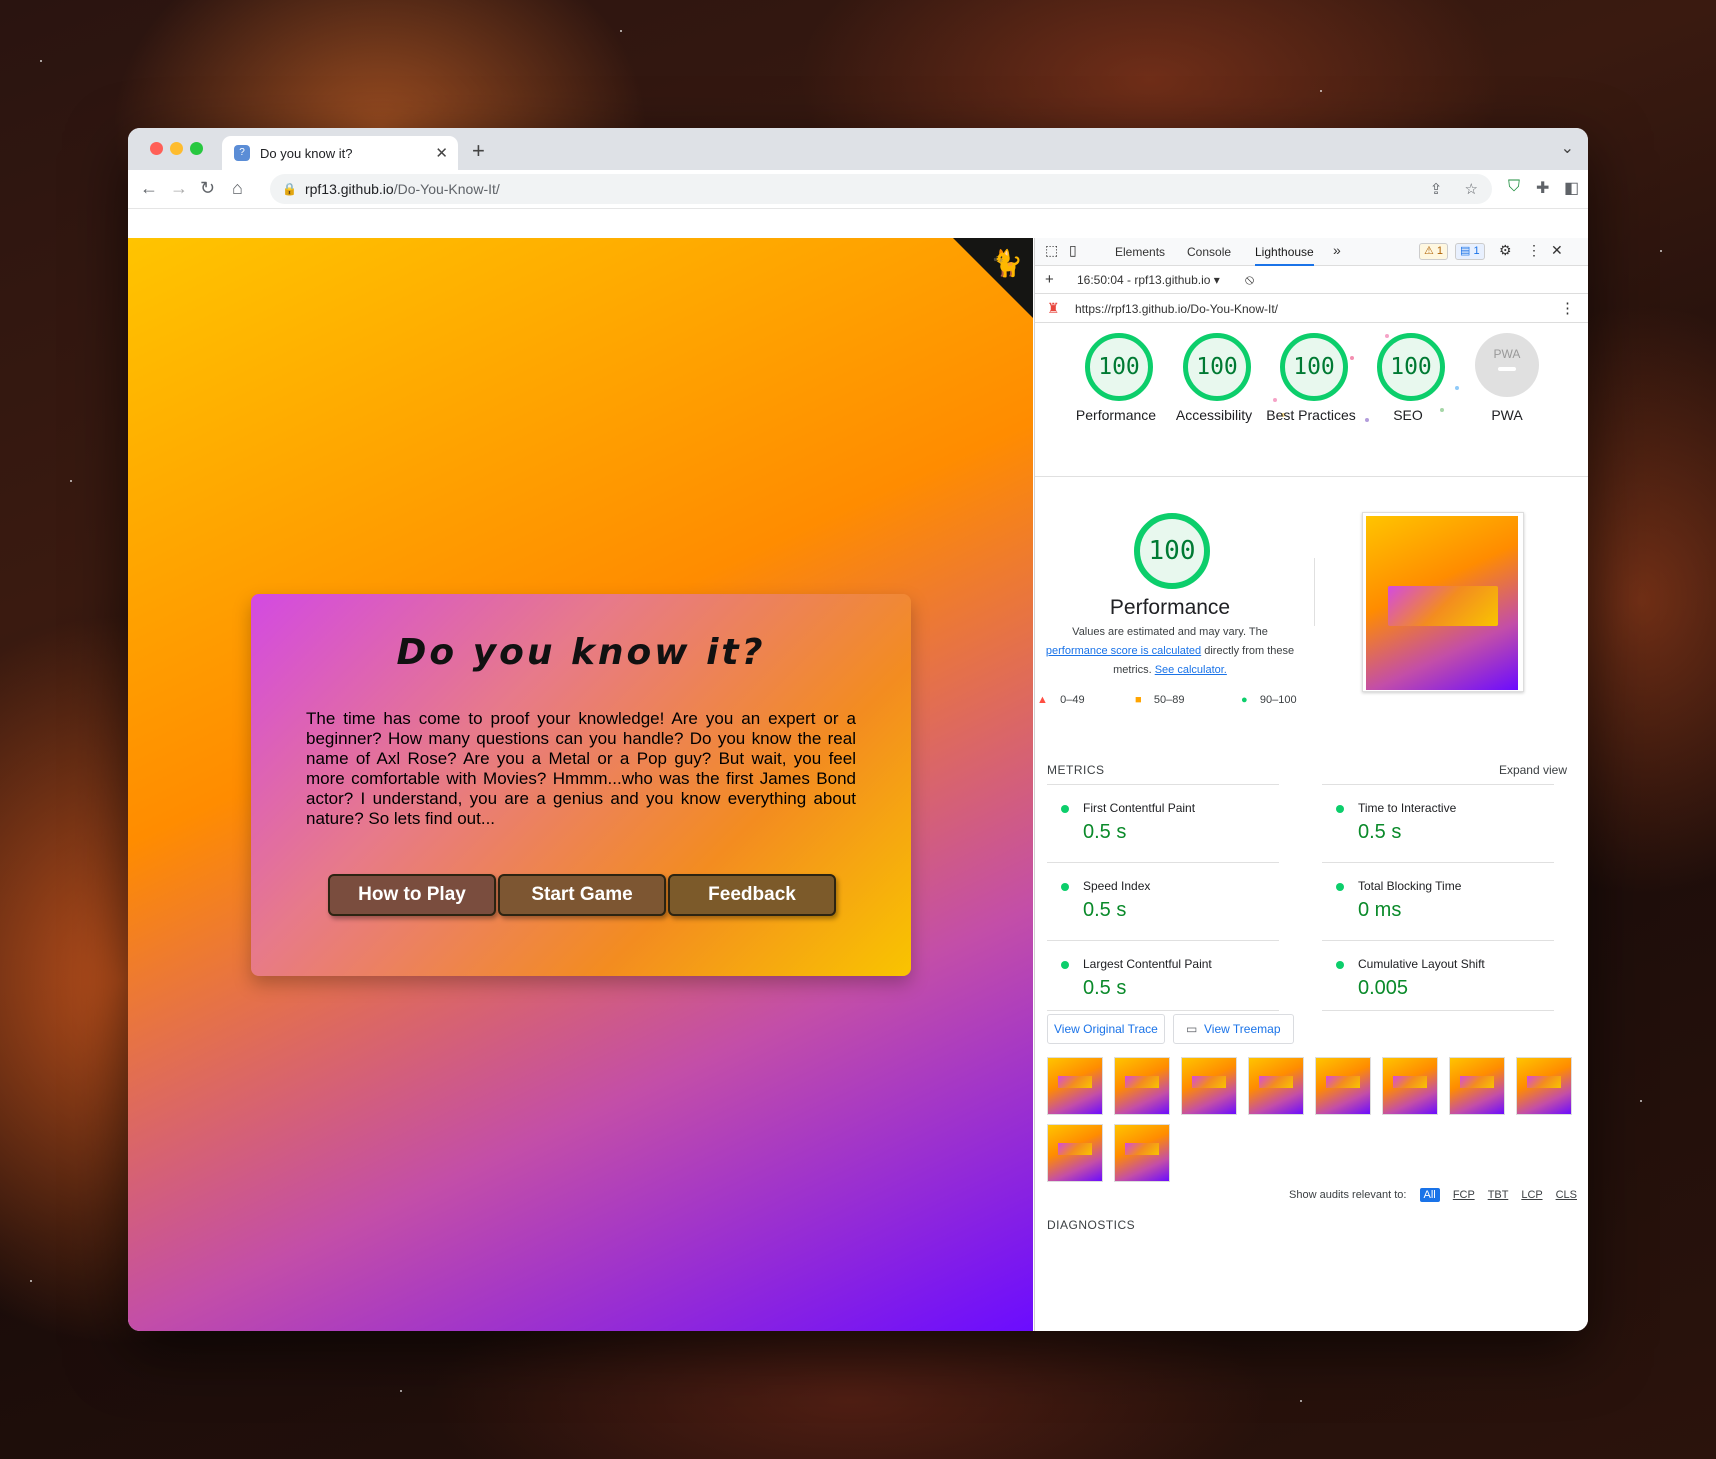 This screenshot has width=1716, height=1459. I want to click on github-octocat-icon: 🐈, so click(1007, 263).